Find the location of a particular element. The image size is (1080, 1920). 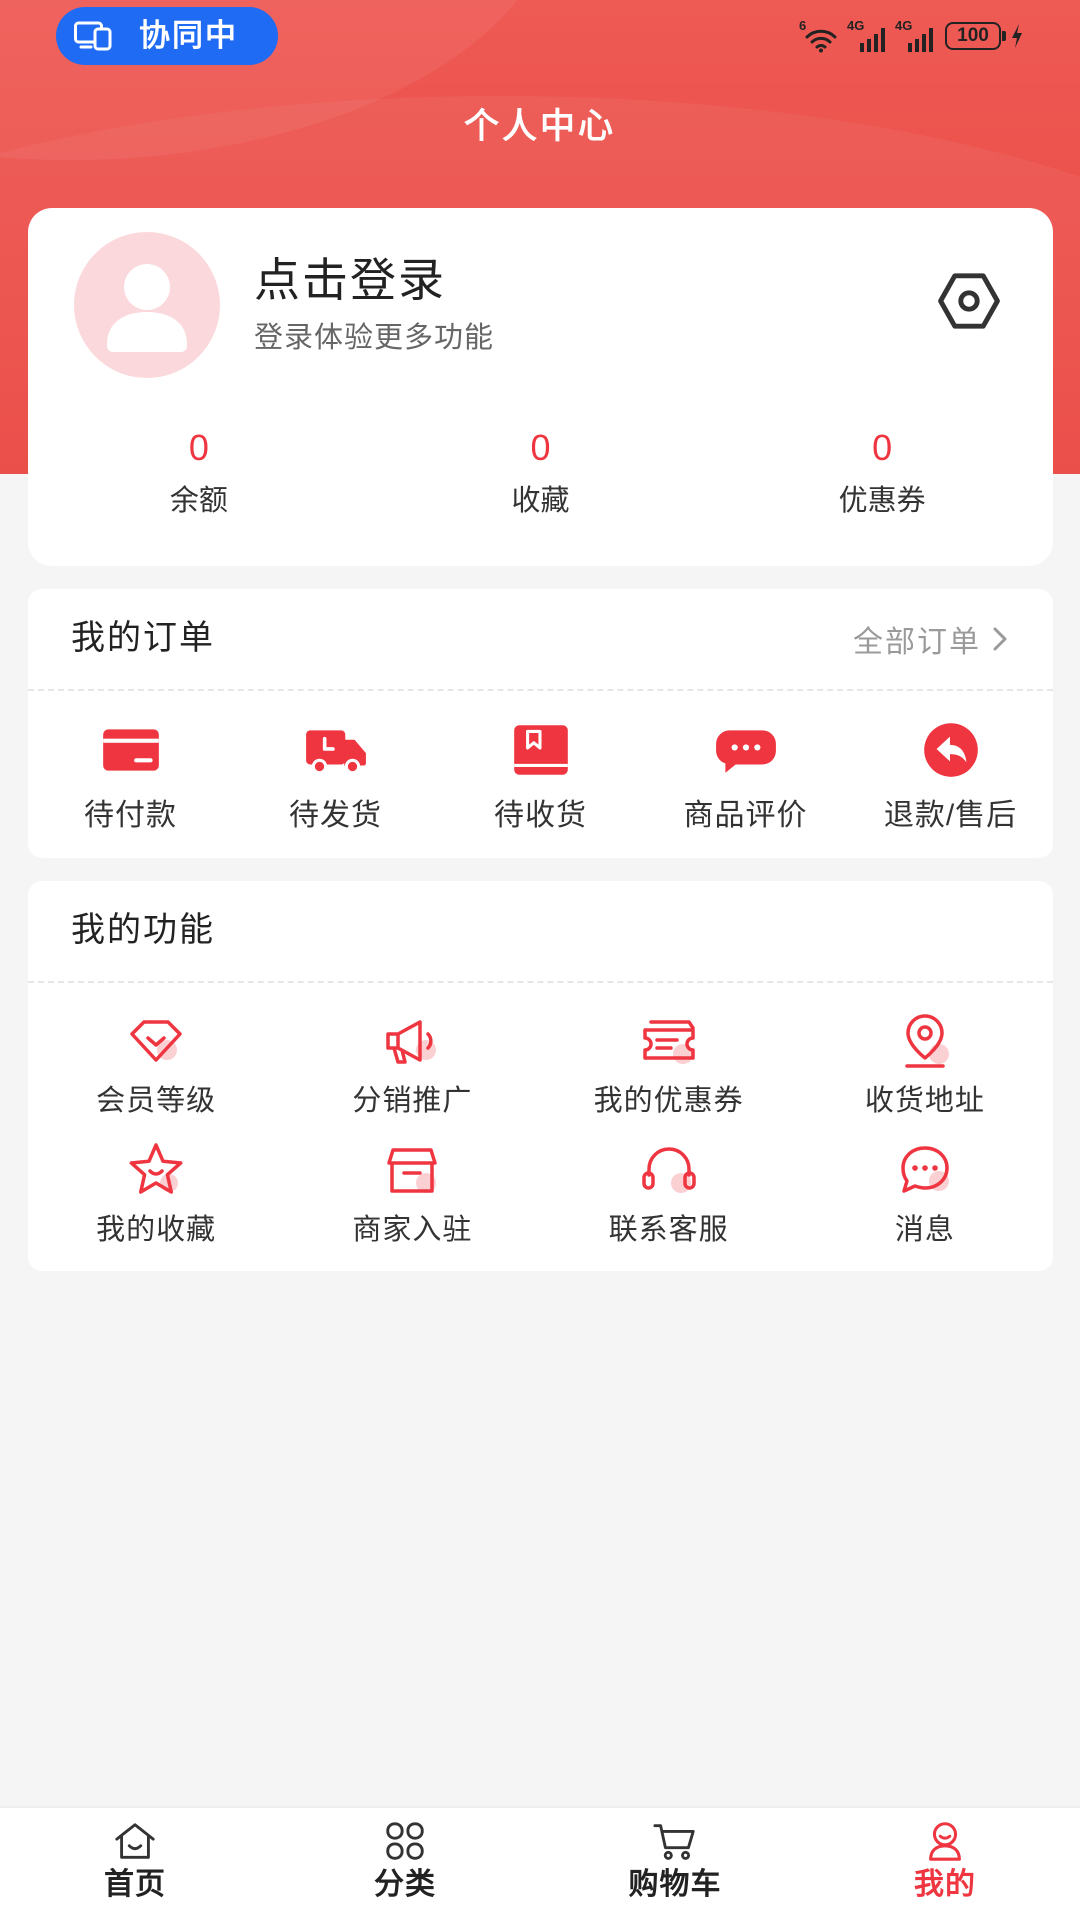

function-my-coupons: 我的优惠券 is located at coordinates (669, 1055).